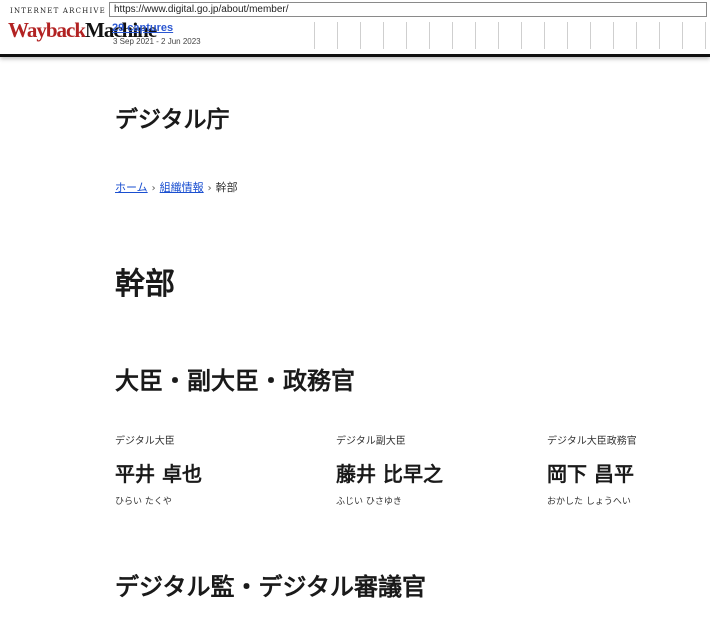  What do you see at coordinates (145, 441) in the screenshot?
I see `member-role: デジタル大臣` at bounding box center [145, 441].